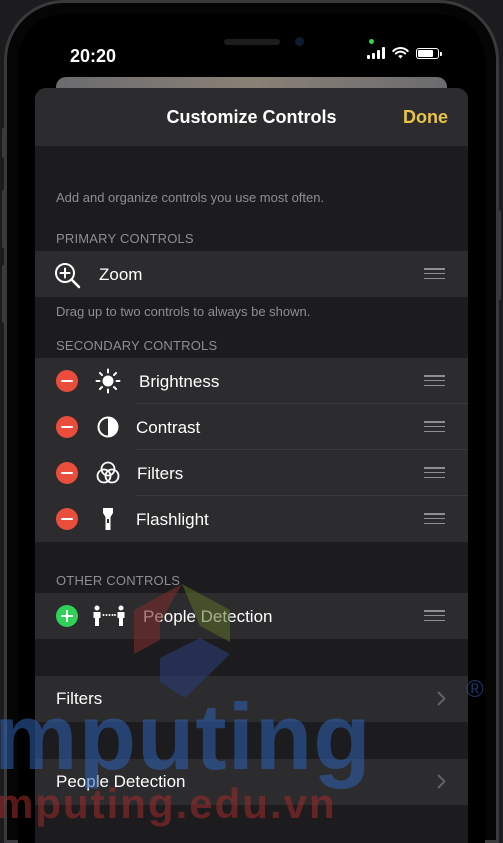  Describe the element at coordinates (137, 345) in the screenshot. I see `secondary-controls-header: SECONDARY CONTROLS` at that location.